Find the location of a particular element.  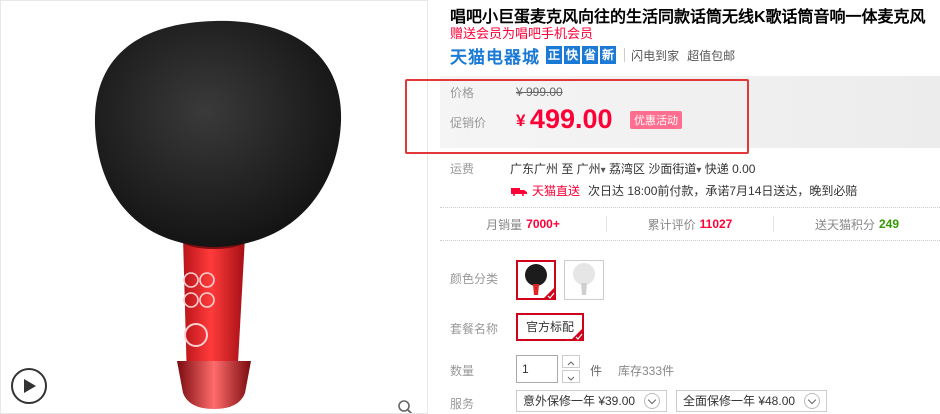

color-label: 颜色分类 is located at coordinates (474, 279).